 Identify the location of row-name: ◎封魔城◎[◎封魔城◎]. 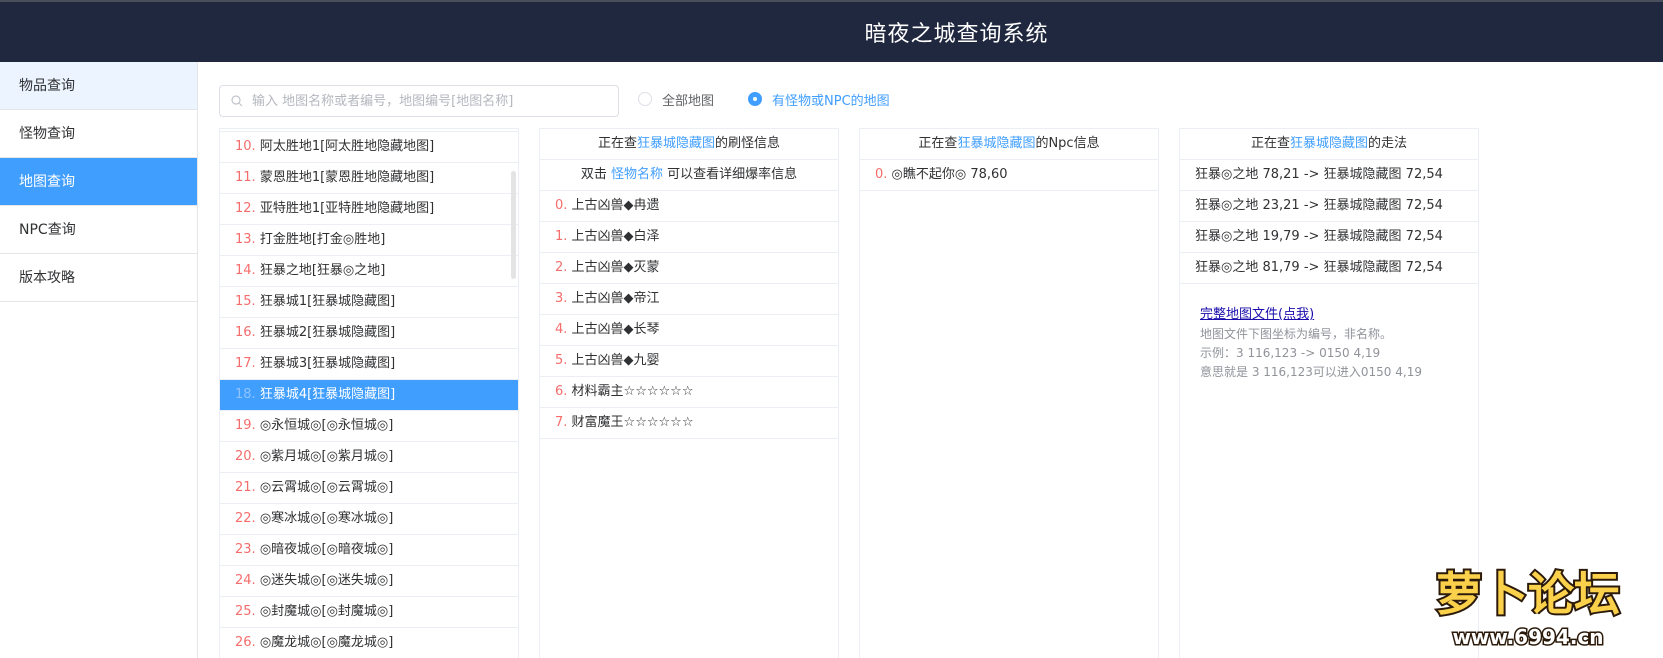
(326, 611).